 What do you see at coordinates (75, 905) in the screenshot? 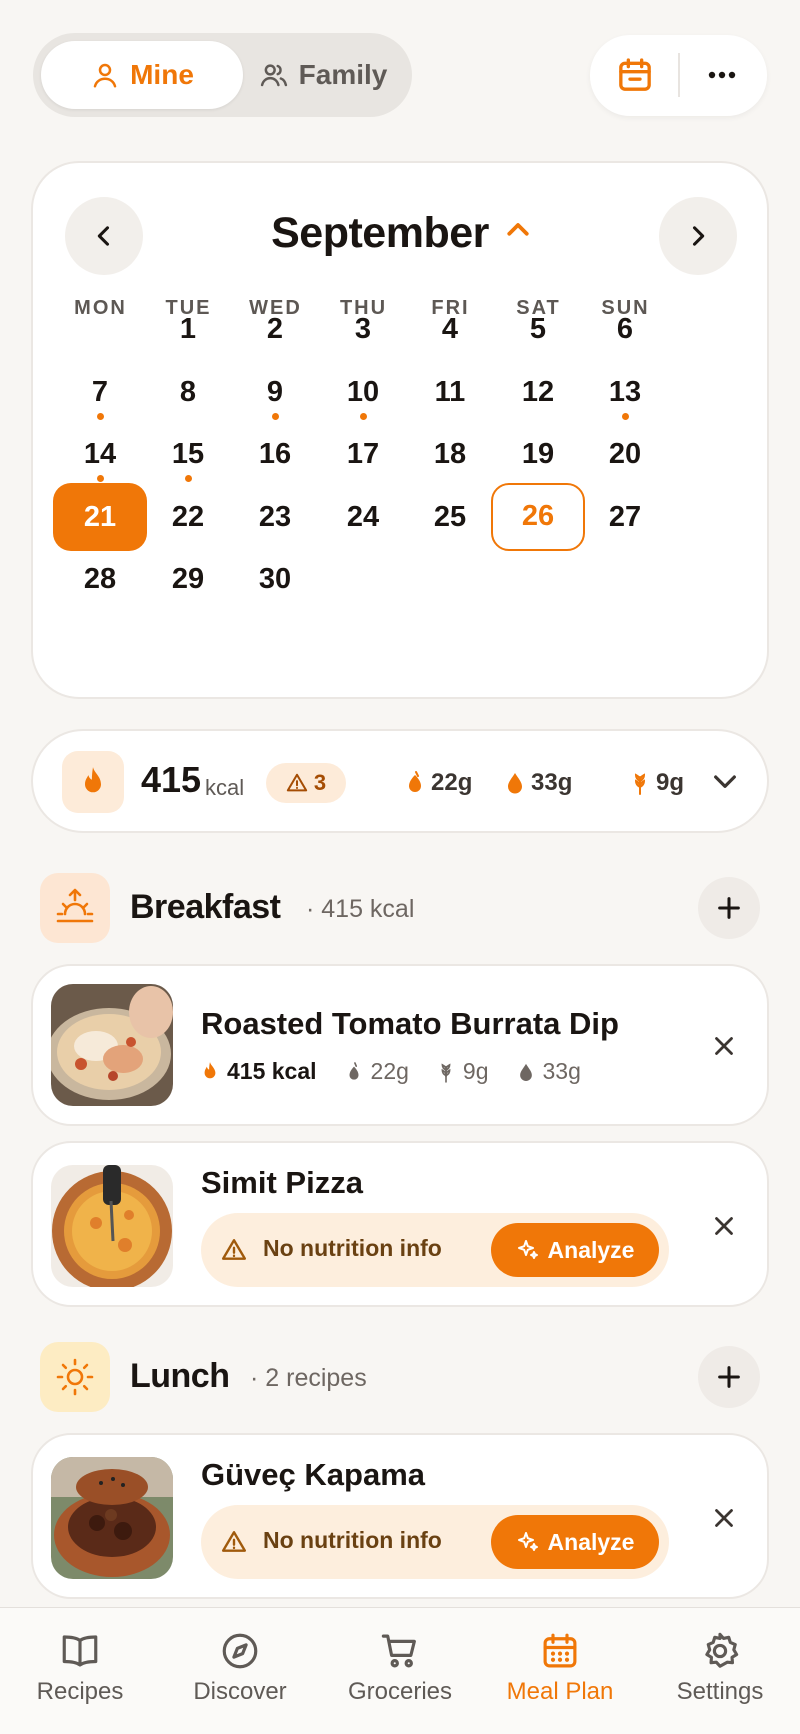
I see `sunrise-icon` at bounding box center [75, 905].